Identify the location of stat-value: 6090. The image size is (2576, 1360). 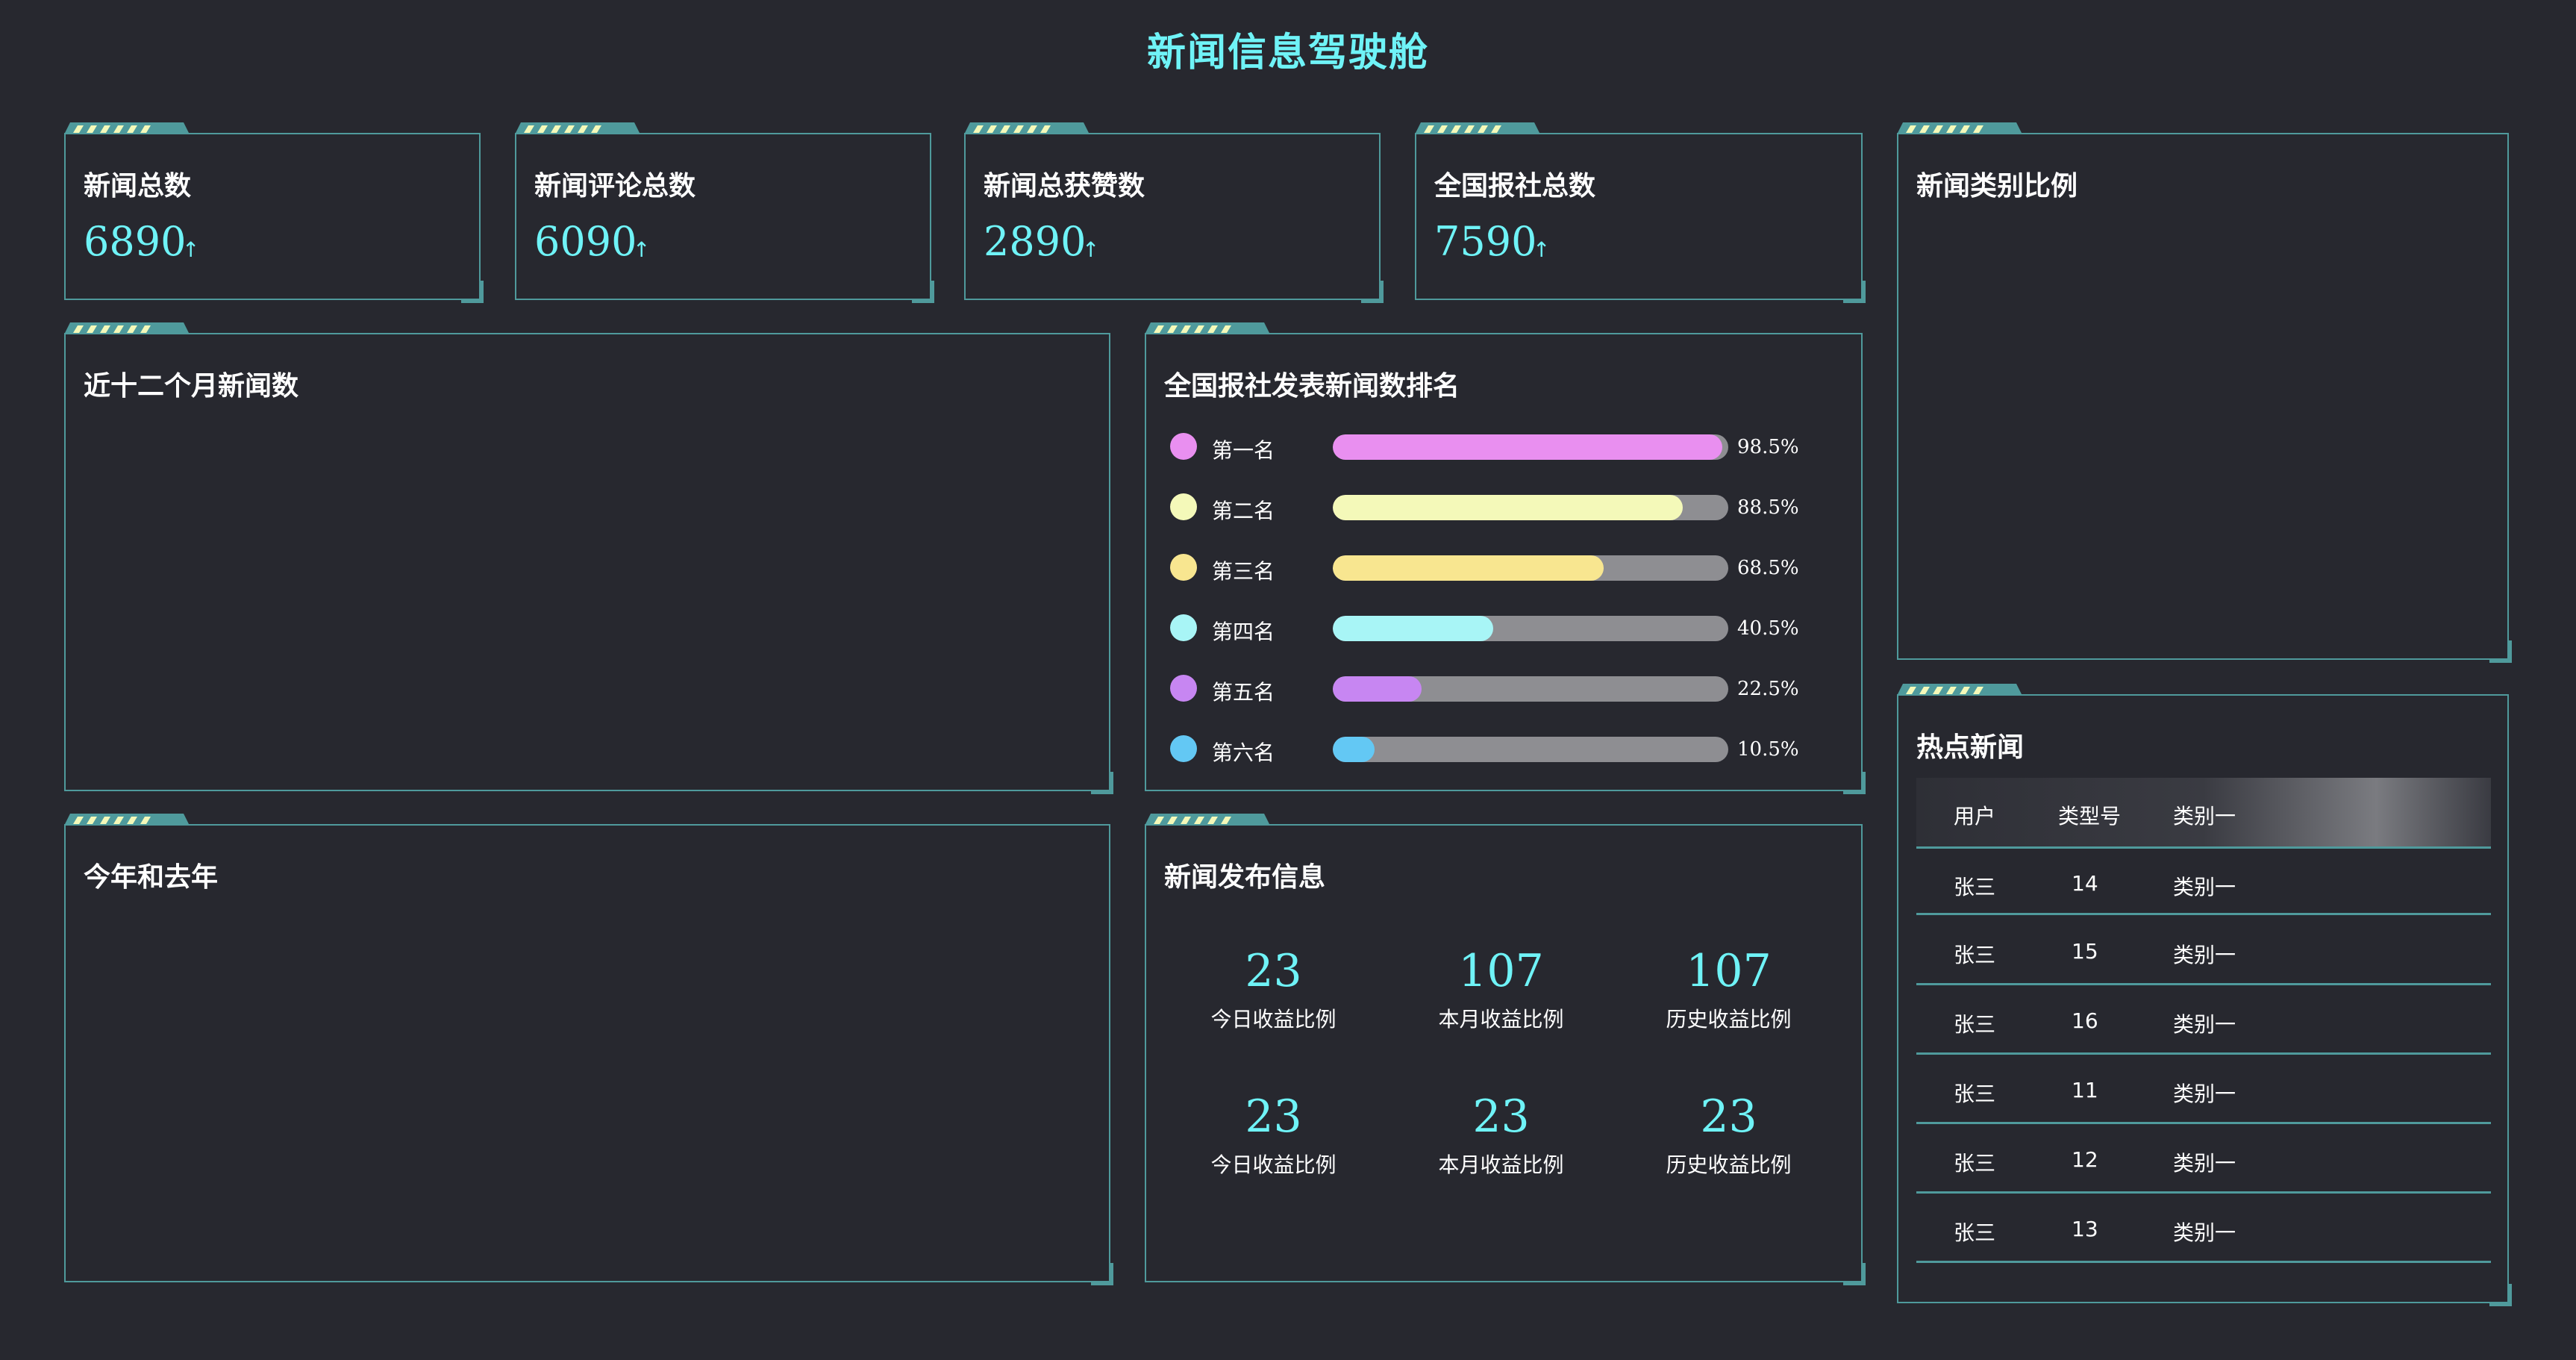
(585, 241).